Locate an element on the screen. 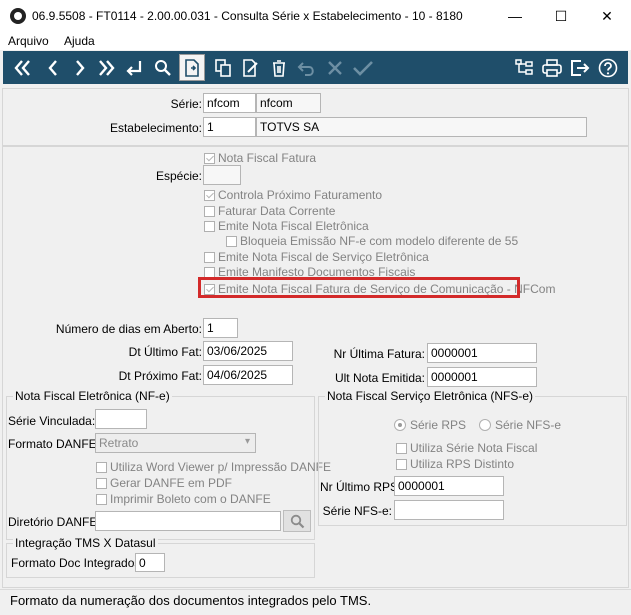 This screenshot has height=615, width=631. imprimir-boleto-checkbox: Imprimir Boleto com o DANFE is located at coordinates (183, 499).